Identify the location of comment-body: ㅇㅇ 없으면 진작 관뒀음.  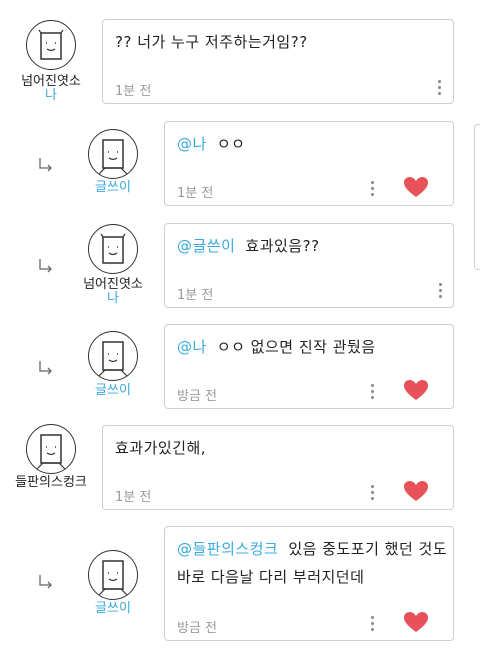
(296, 347).